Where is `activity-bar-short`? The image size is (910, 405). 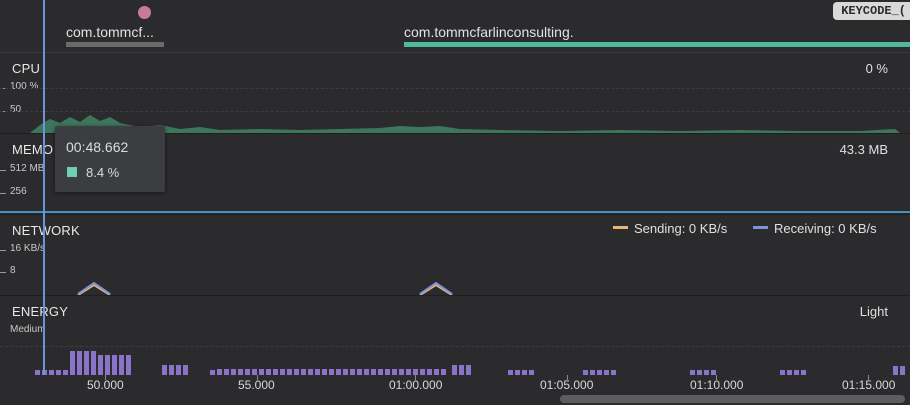
activity-bar-short is located at coordinates (115, 44).